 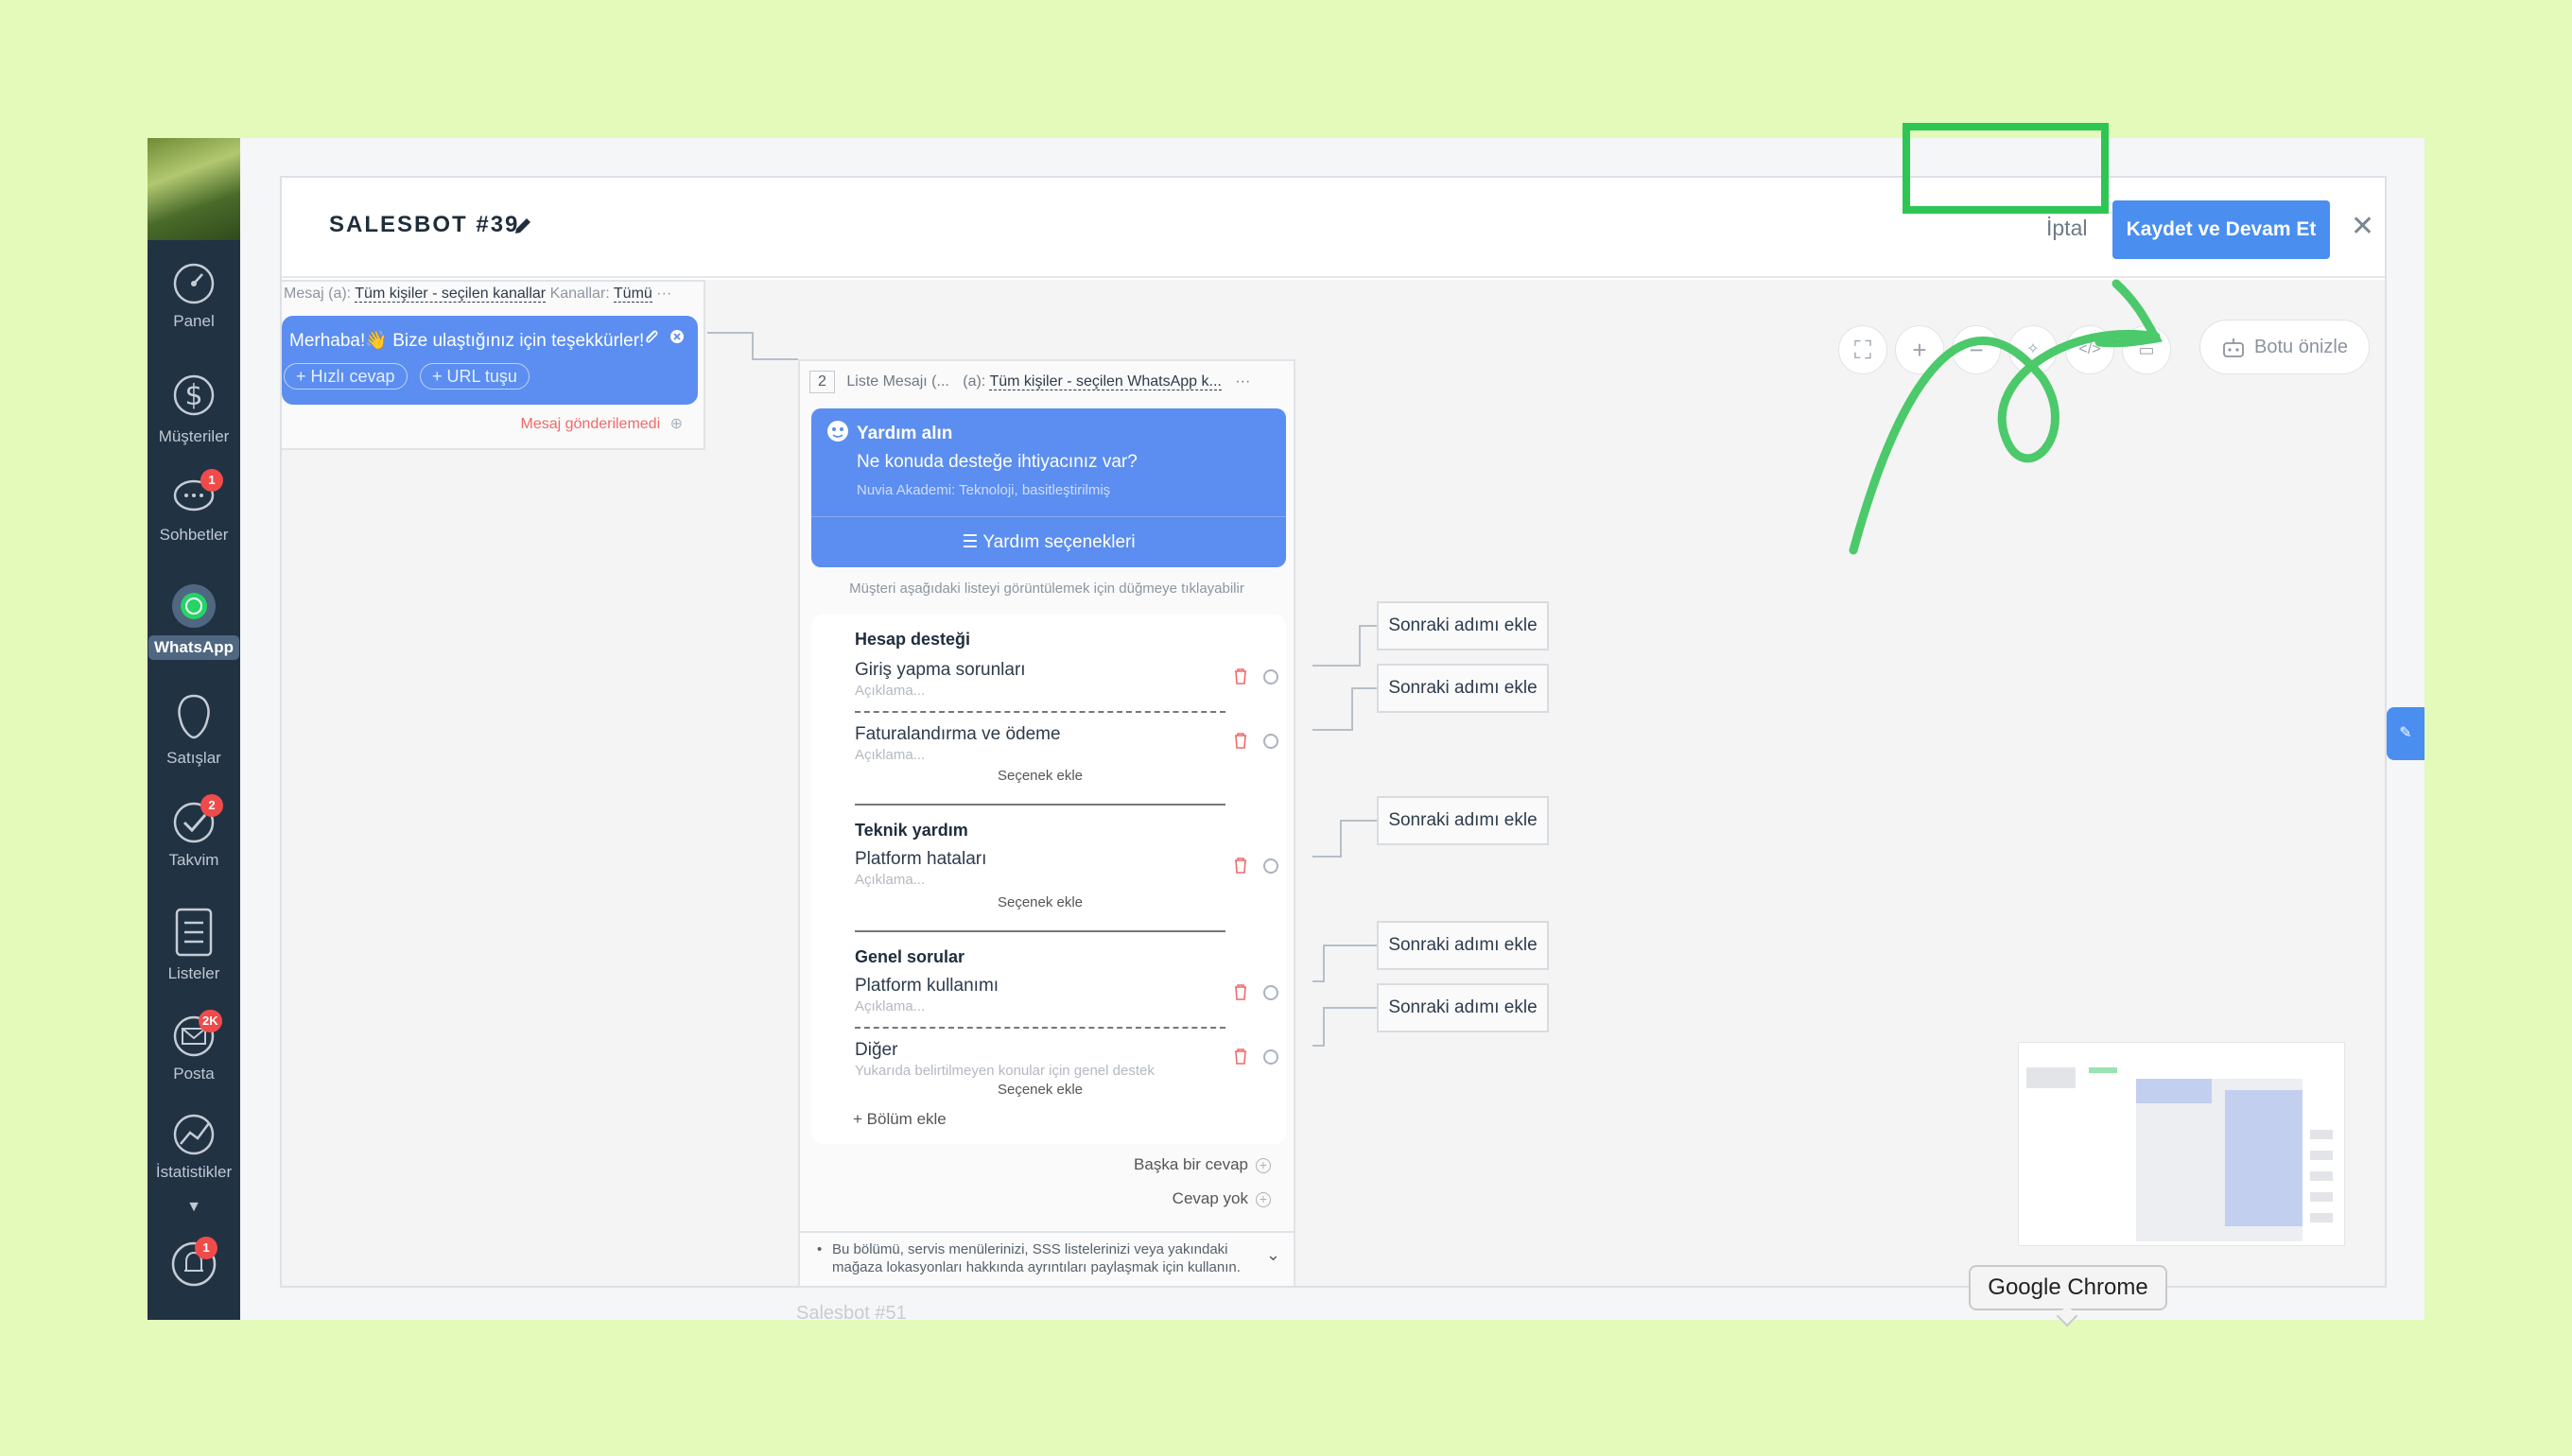 I want to click on app-tooltip: Google Chrome, so click(x=2068, y=1287).